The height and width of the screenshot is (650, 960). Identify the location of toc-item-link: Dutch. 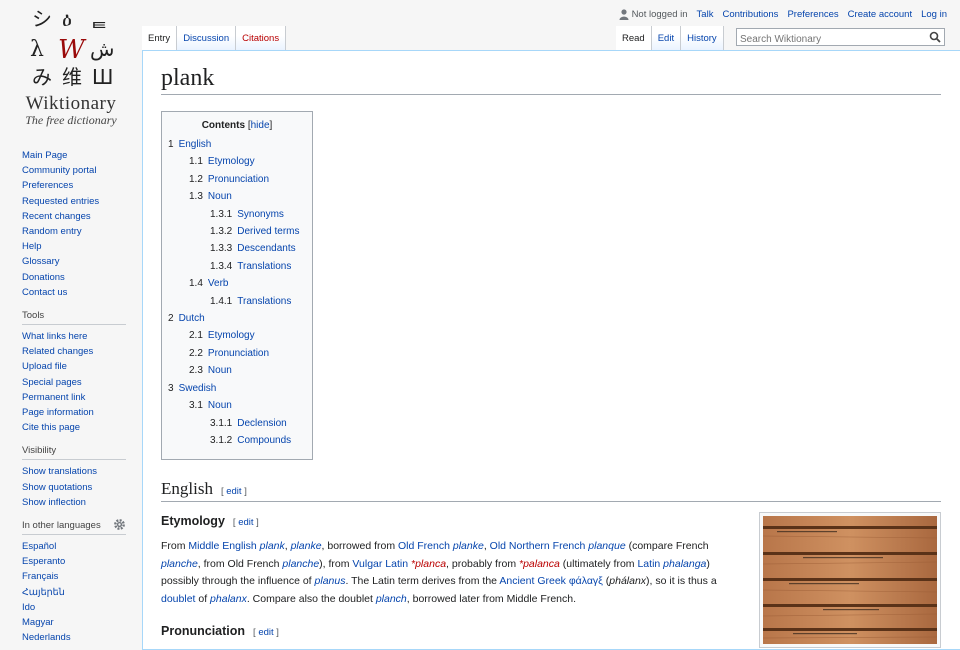
(192, 318).